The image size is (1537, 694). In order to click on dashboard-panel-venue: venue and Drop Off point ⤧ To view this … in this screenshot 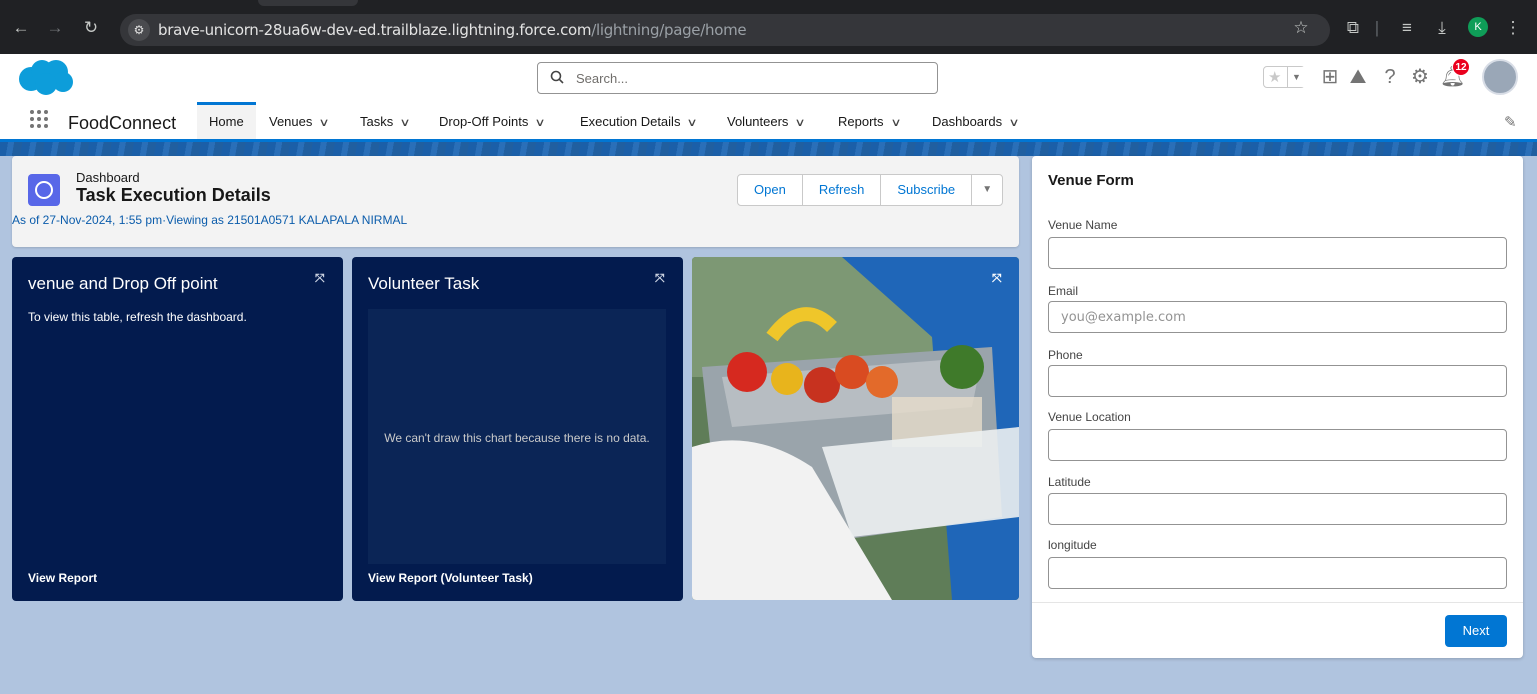, I will do `click(177, 429)`.